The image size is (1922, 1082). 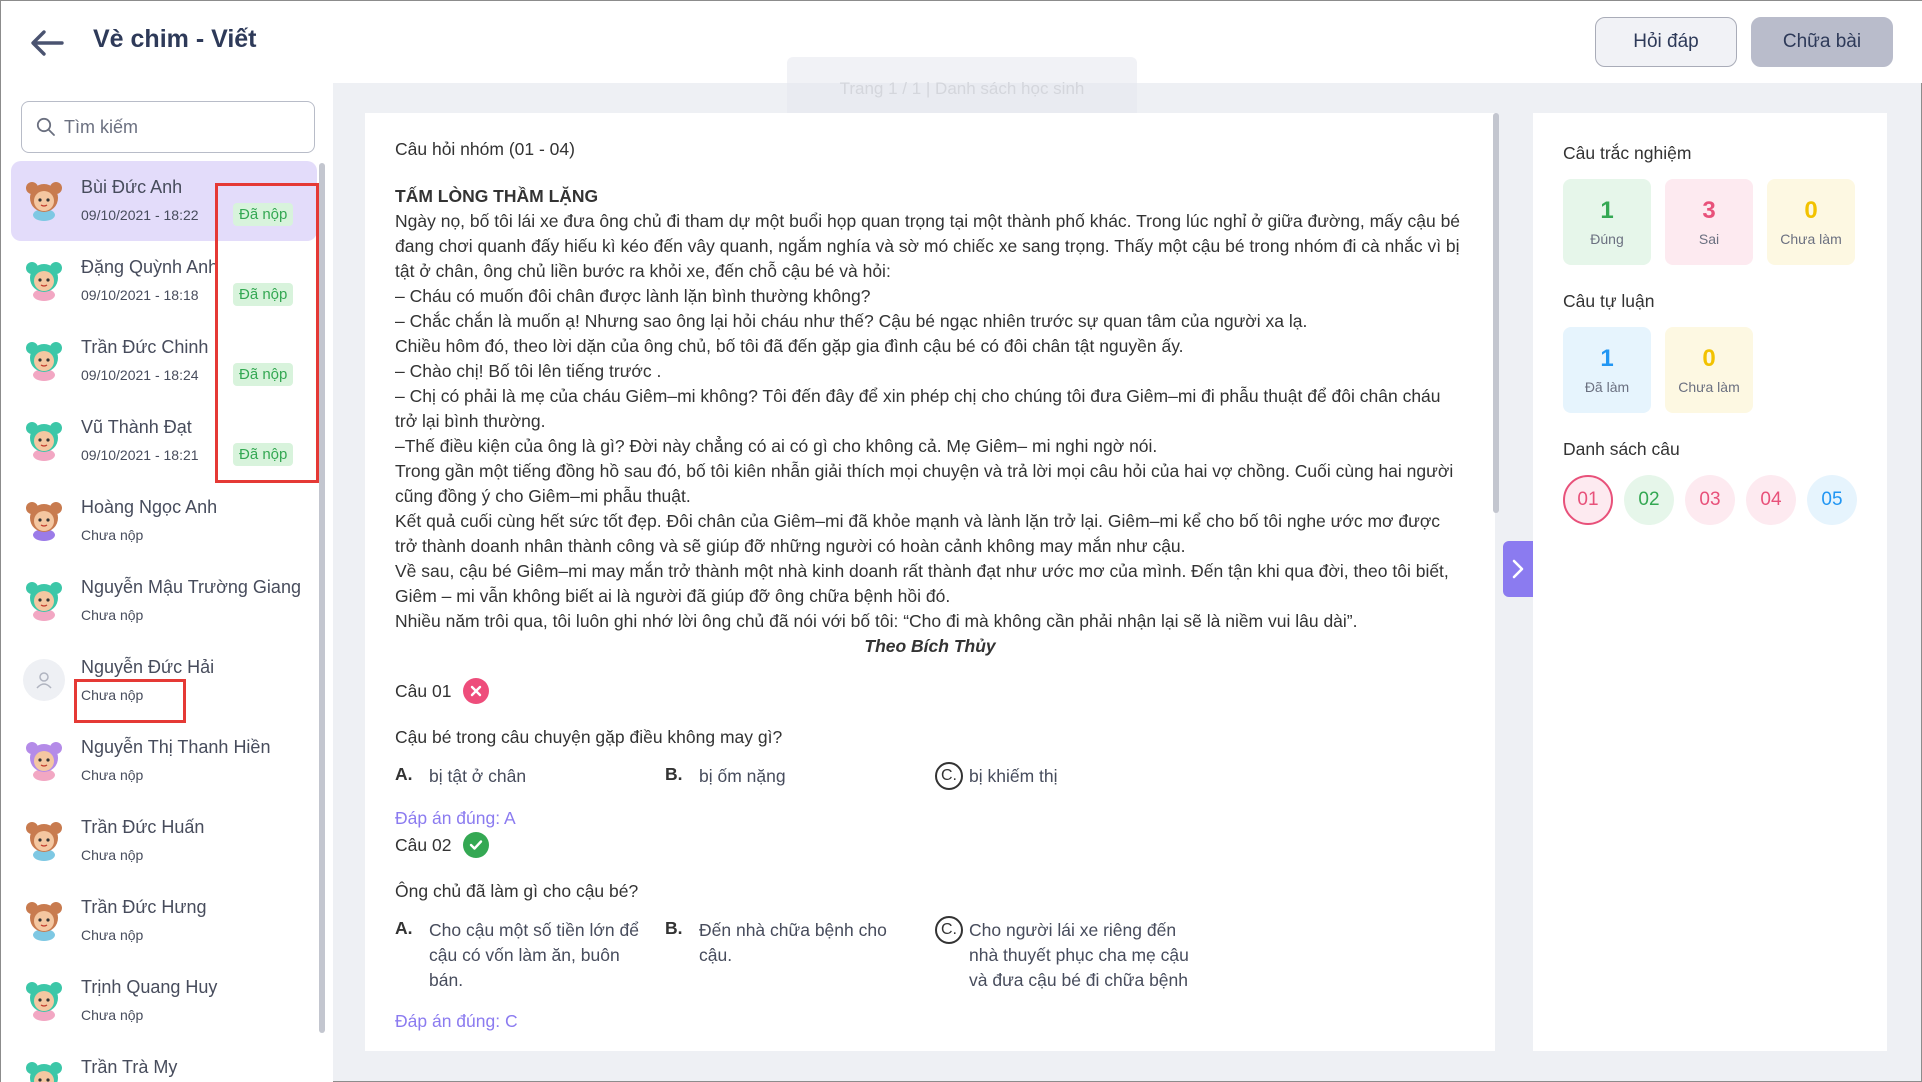 What do you see at coordinates (148, 667) in the screenshot?
I see `student-name: Nguyễn Đức Hải` at bounding box center [148, 667].